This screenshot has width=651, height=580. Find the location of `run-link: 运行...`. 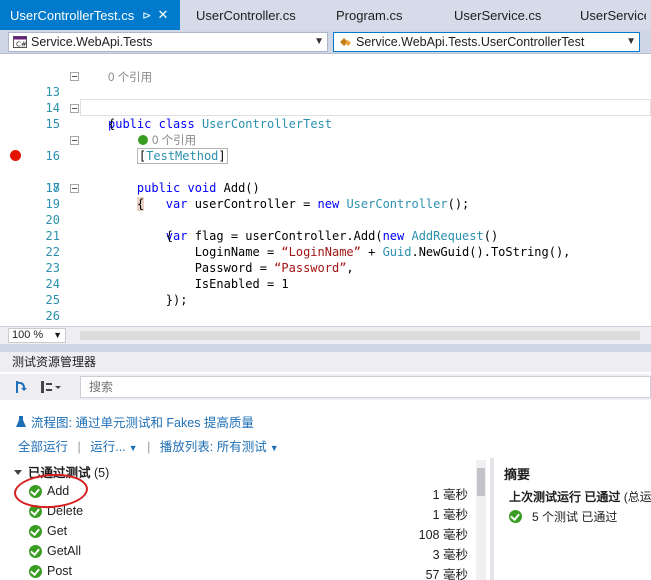

run-link: 运行... is located at coordinates (107, 447).